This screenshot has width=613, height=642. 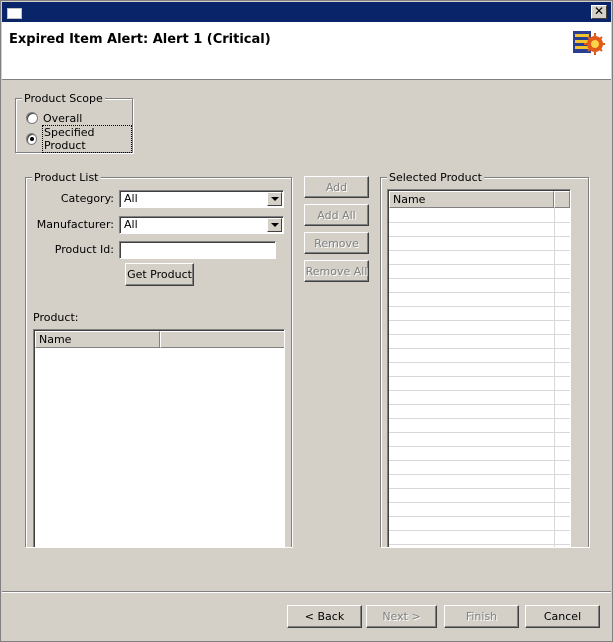 What do you see at coordinates (401, 616) in the screenshot?
I see `next-button: Next >` at bounding box center [401, 616].